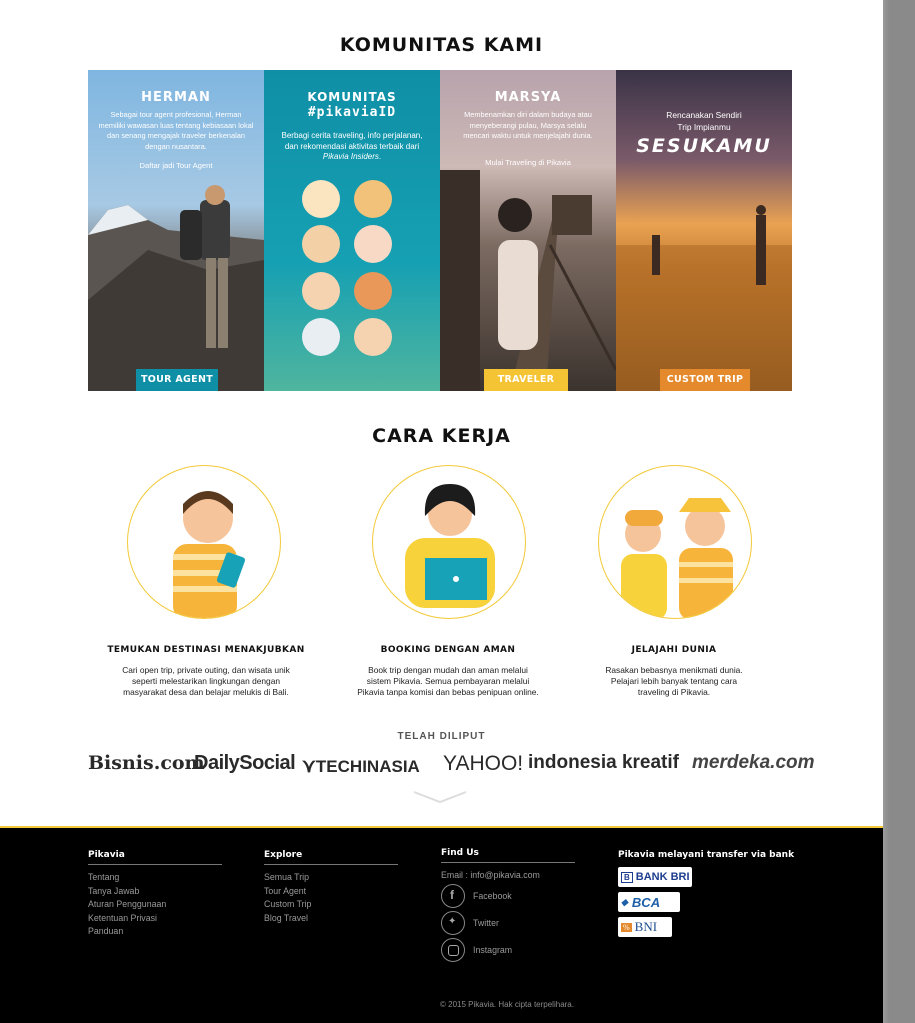 This screenshot has height=1023, width=915. Describe the element at coordinates (321, 244) in the screenshot. I see `avatar-boy-icon` at that location.